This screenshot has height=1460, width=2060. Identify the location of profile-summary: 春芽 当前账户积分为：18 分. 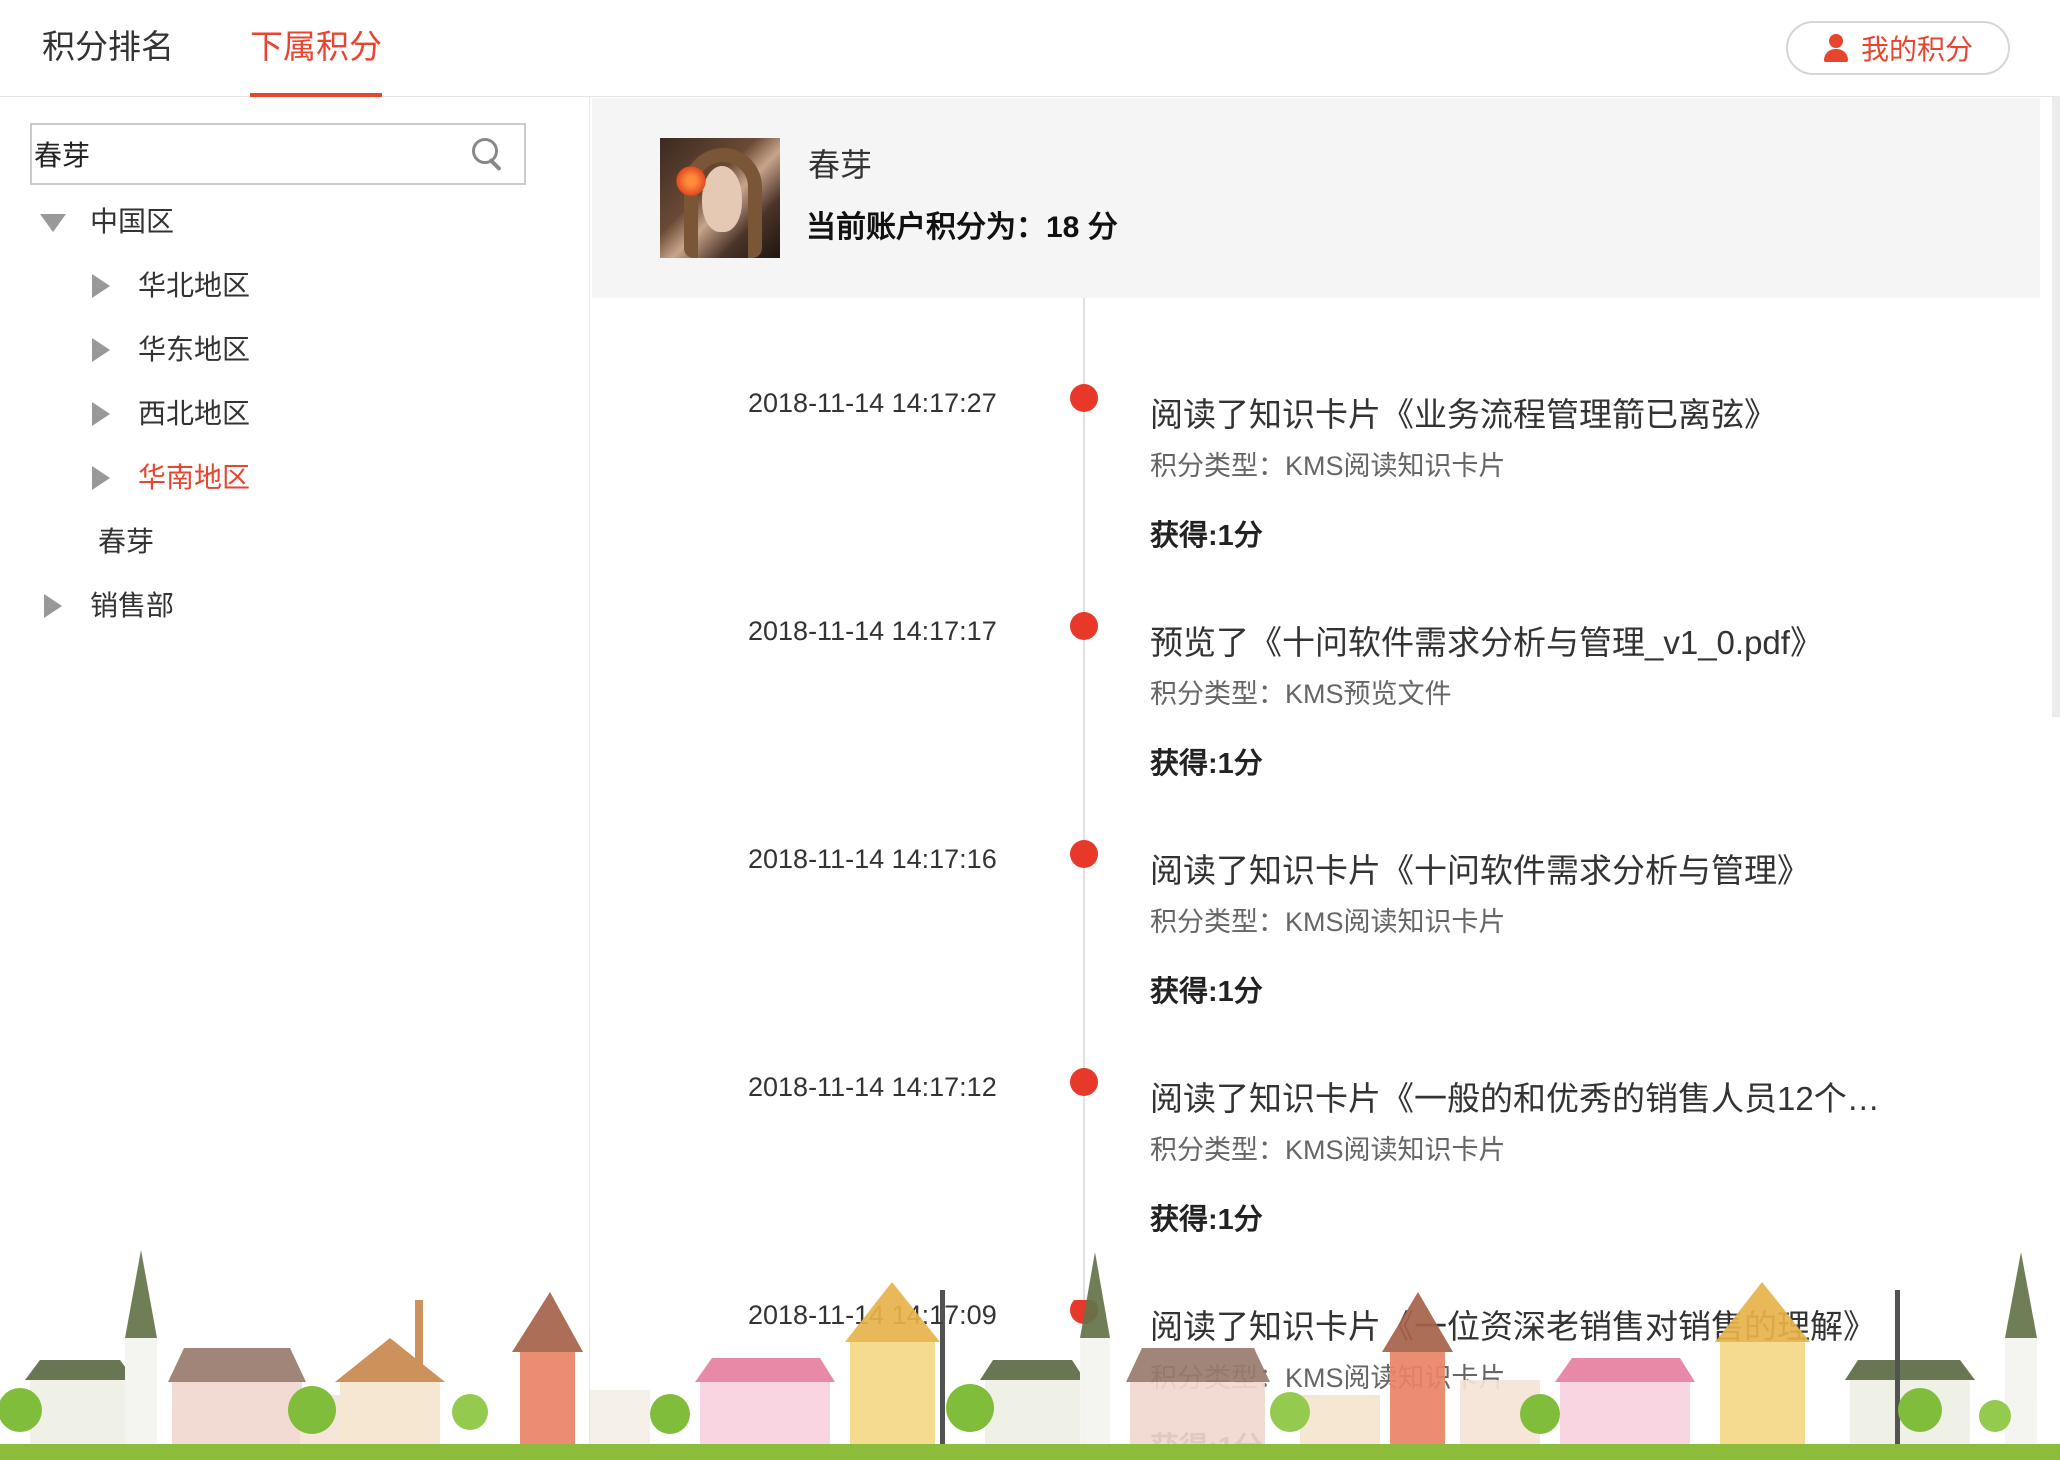
(1316, 198).